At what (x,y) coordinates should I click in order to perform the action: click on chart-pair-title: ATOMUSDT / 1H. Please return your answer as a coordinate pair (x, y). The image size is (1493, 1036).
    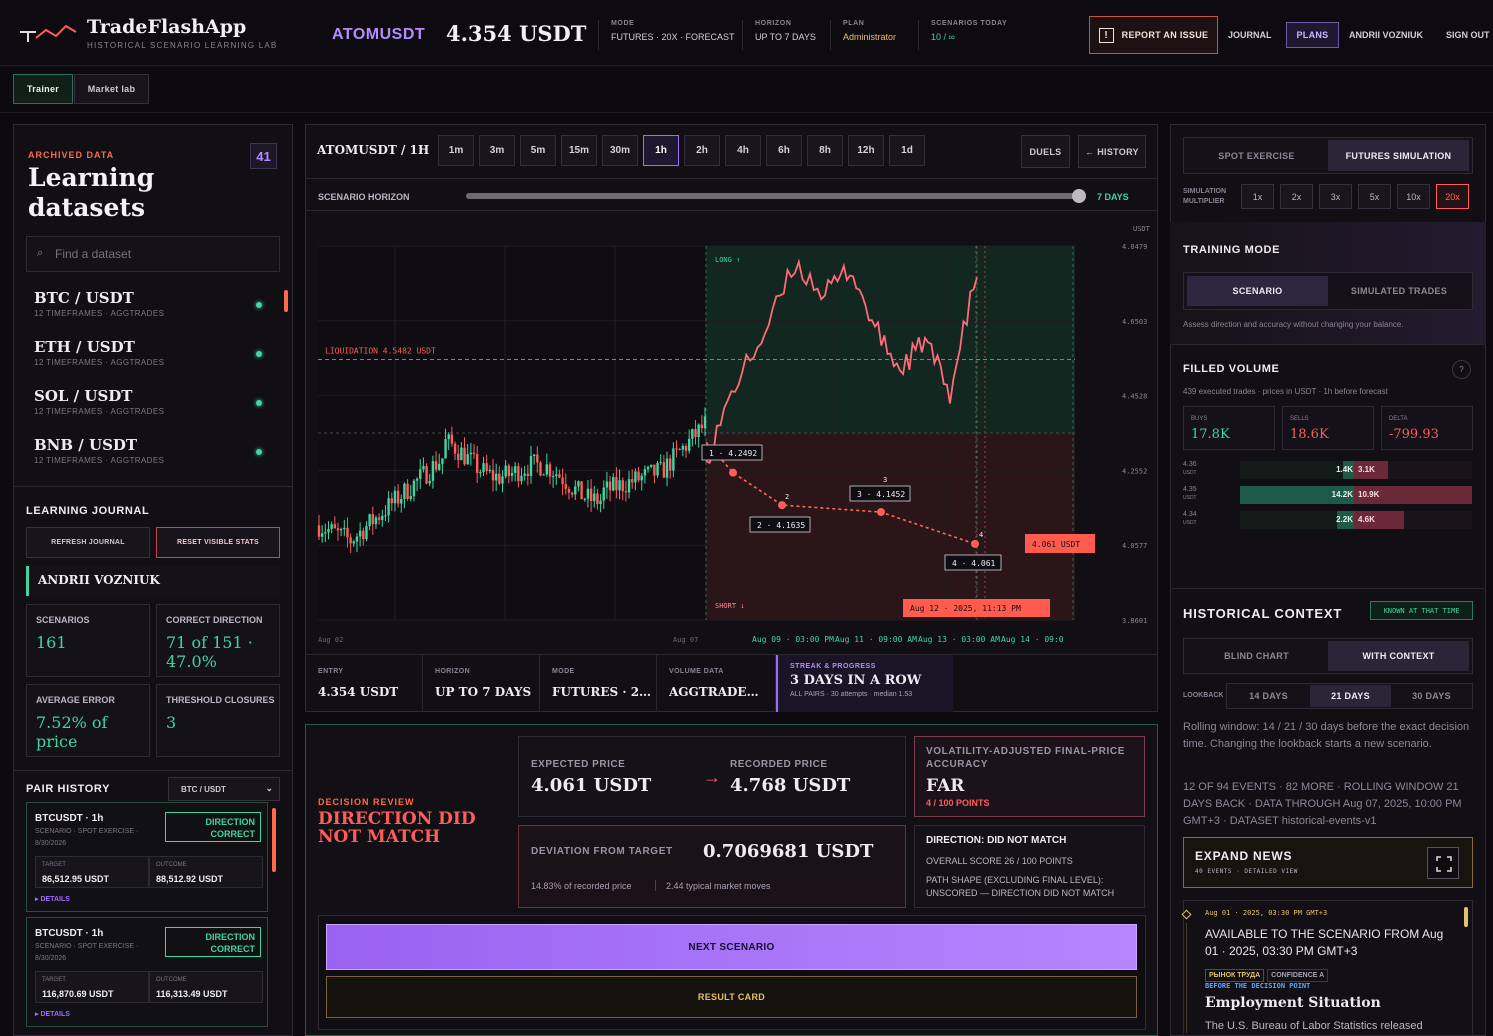
    Looking at the image, I should click on (373, 150).